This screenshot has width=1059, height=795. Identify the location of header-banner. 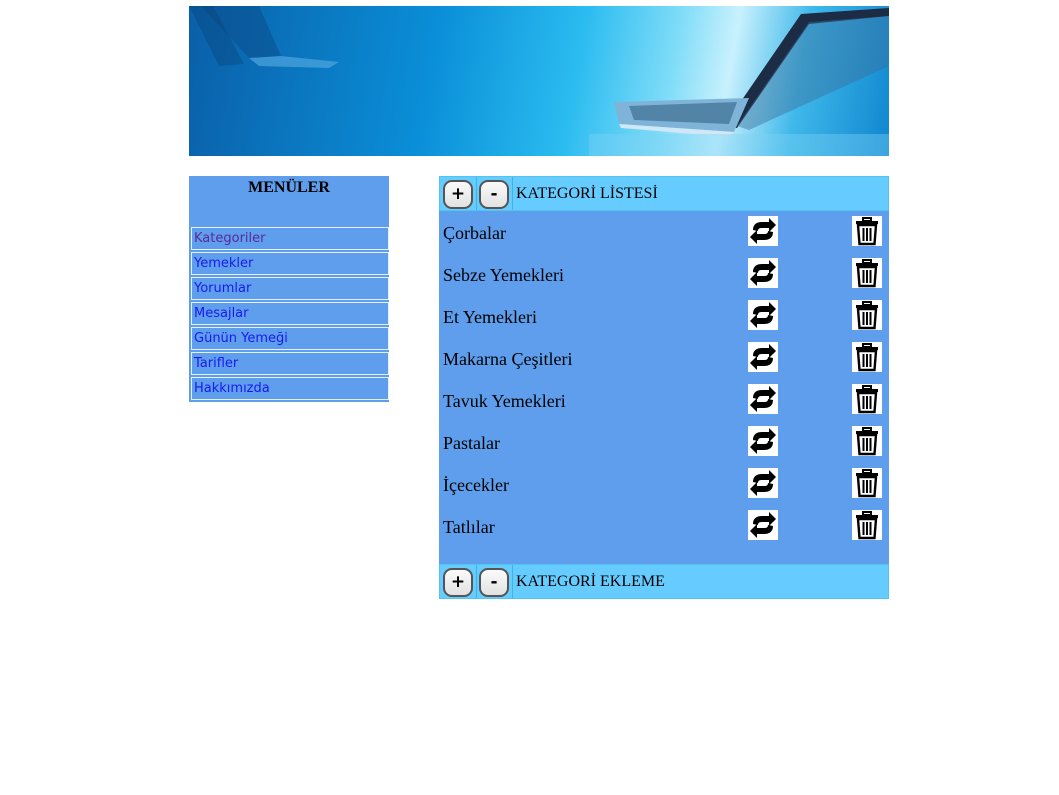
(539, 81).